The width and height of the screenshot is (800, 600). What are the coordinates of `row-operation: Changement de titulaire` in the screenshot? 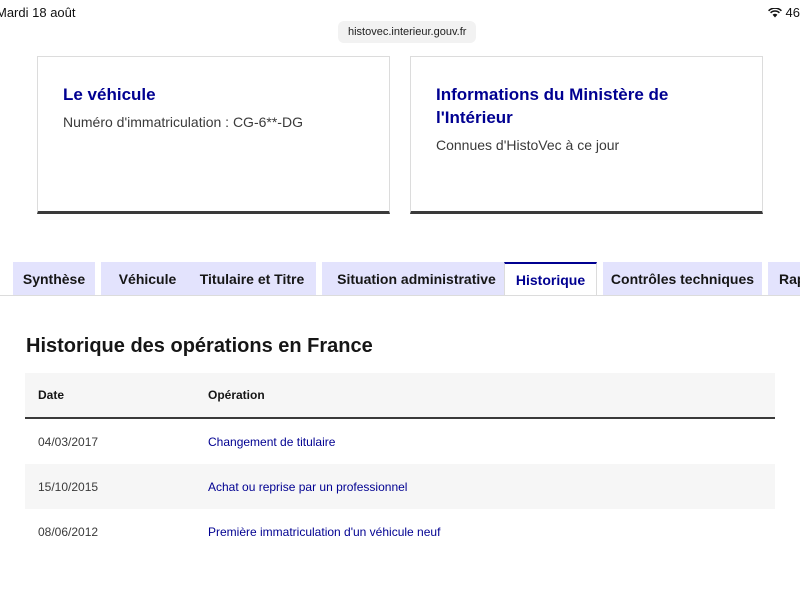 It's located at (272, 441).